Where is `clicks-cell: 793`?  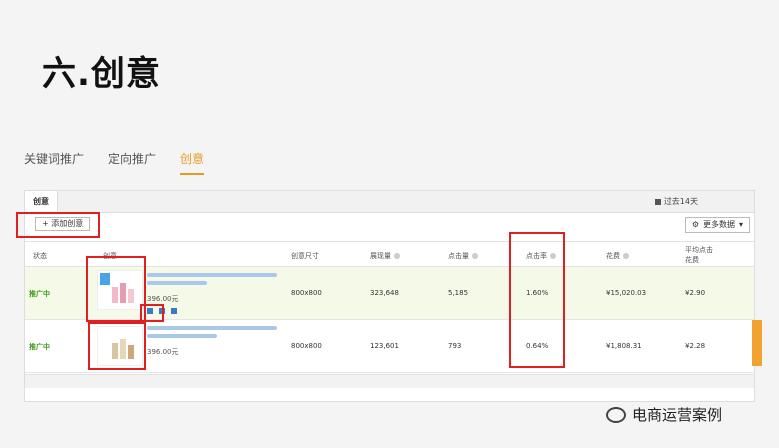
clicks-cell: 793 is located at coordinates (455, 346).